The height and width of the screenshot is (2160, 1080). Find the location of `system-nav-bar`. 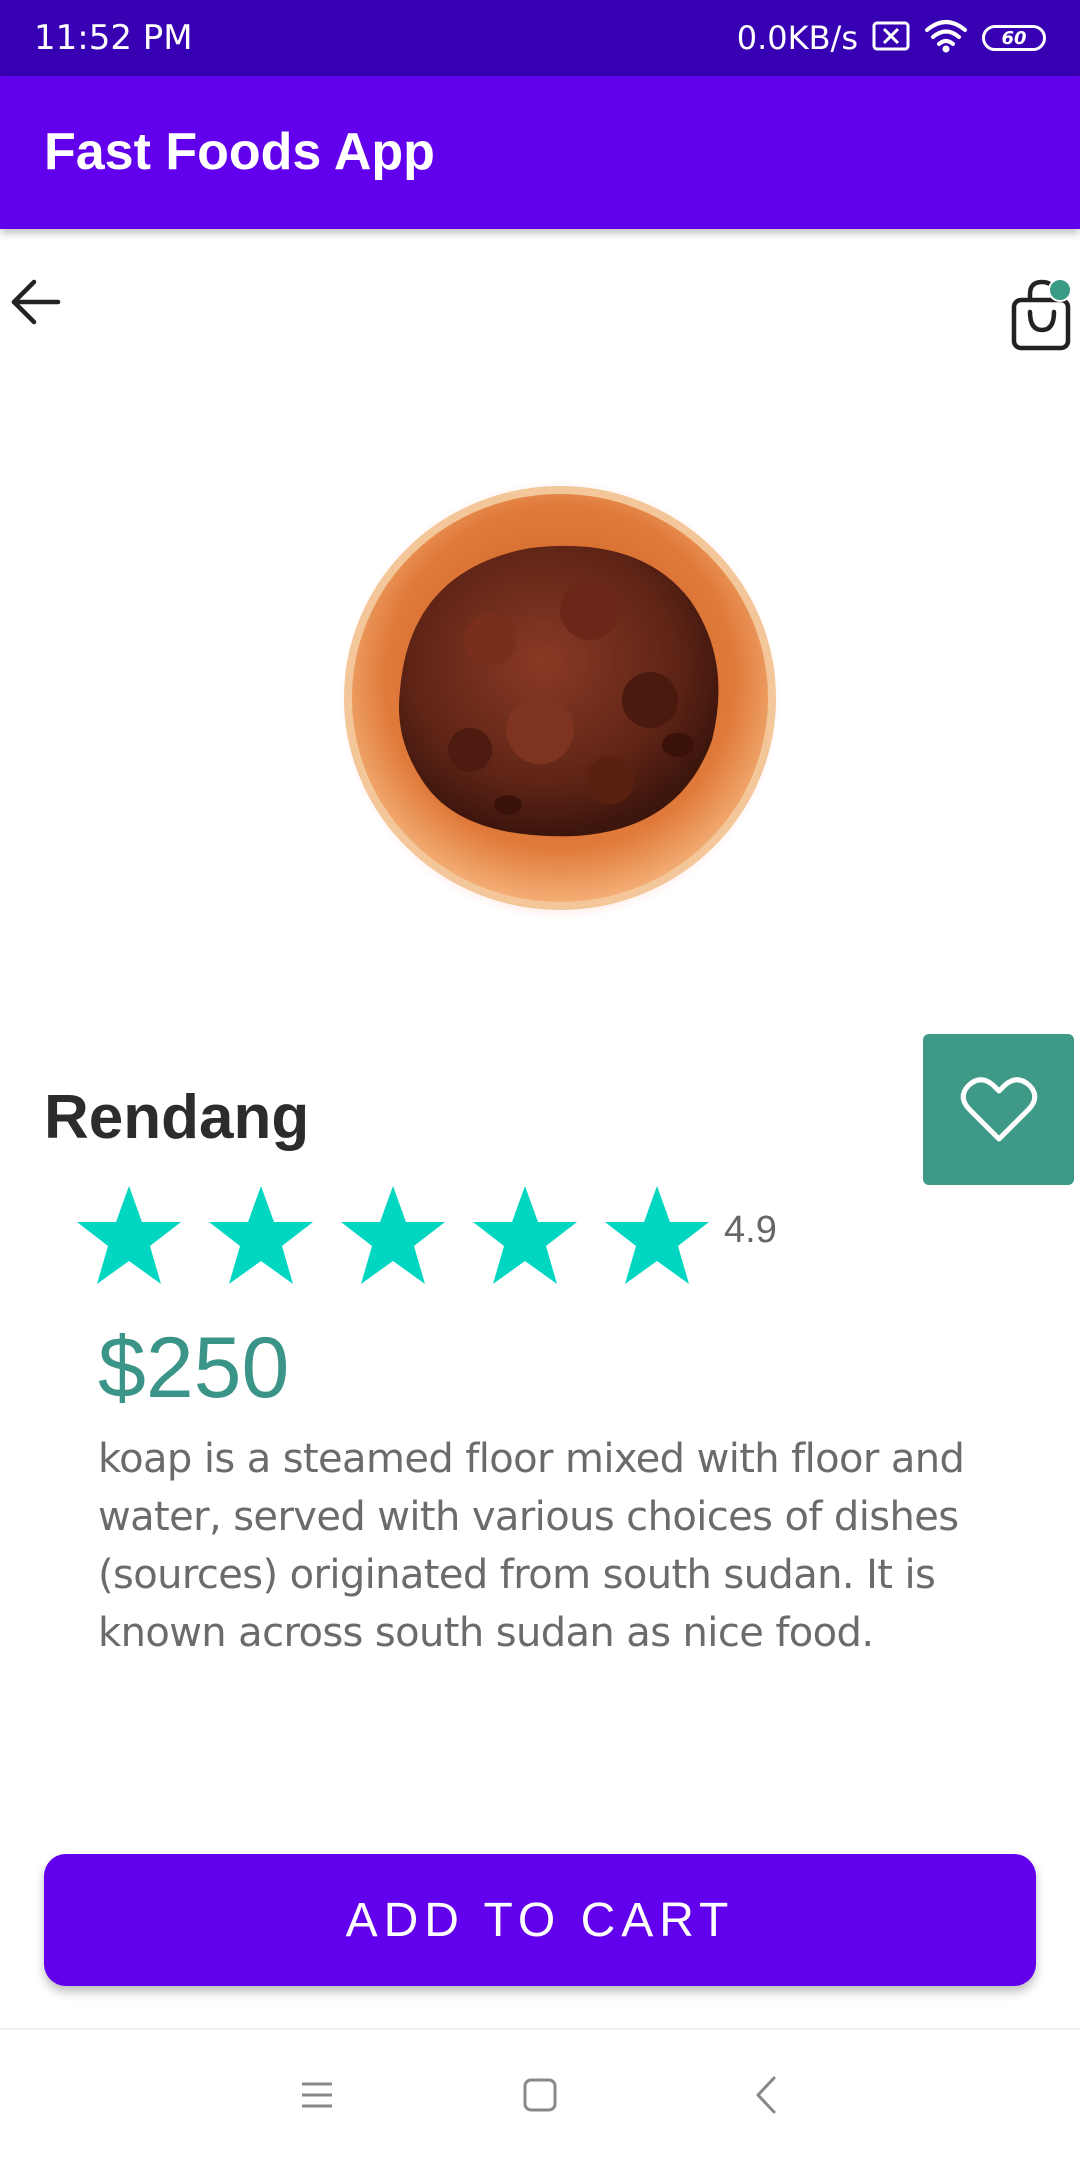

system-nav-bar is located at coordinates (540, 2094).